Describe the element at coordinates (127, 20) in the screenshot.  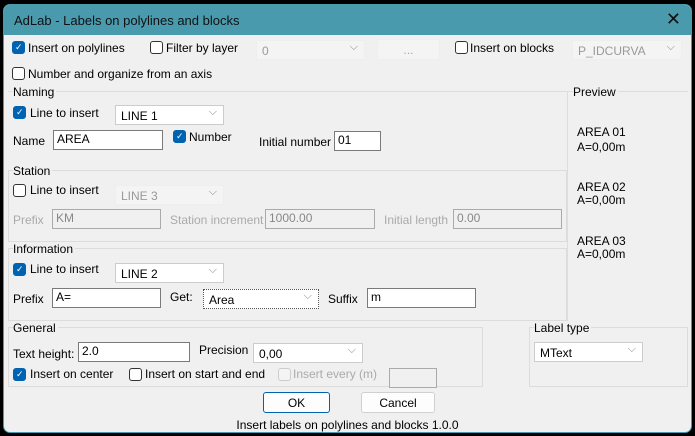
I see `window-title: AdLab - Labels on polylines and blocks` at that location.